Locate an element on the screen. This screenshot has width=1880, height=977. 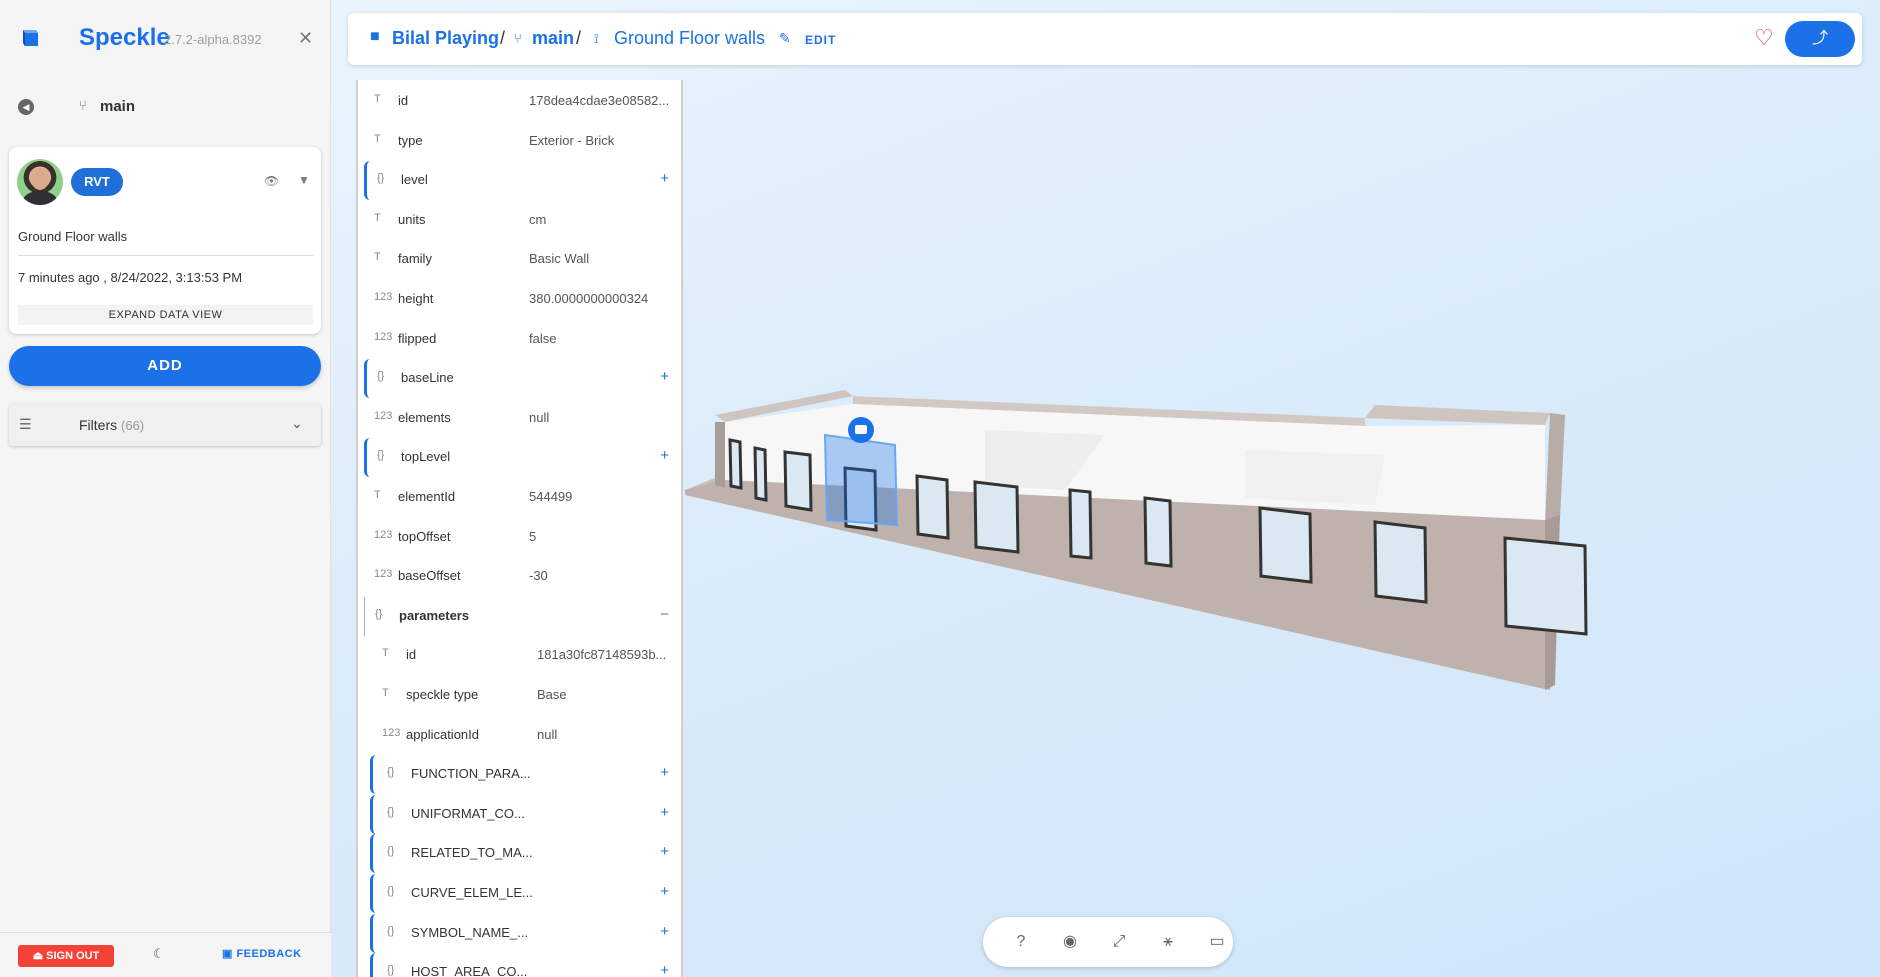
data-tree-row: {} RELATED_TO_MA... + is located at coordinates (524, 854).